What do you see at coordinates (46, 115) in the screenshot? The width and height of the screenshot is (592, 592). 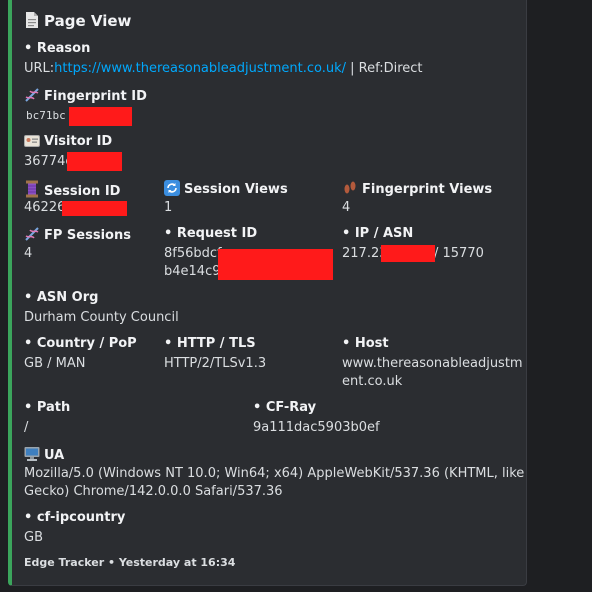 I see `fingerprint-id-value: bc71bc` at bounding box center [46, 115].